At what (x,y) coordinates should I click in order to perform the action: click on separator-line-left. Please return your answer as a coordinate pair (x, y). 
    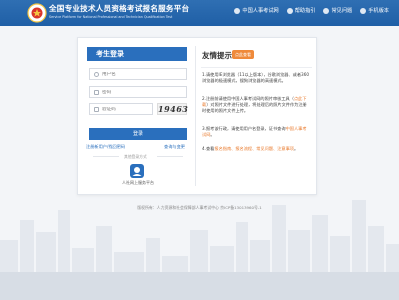
    Looking at the image, I should click on (106, 156).